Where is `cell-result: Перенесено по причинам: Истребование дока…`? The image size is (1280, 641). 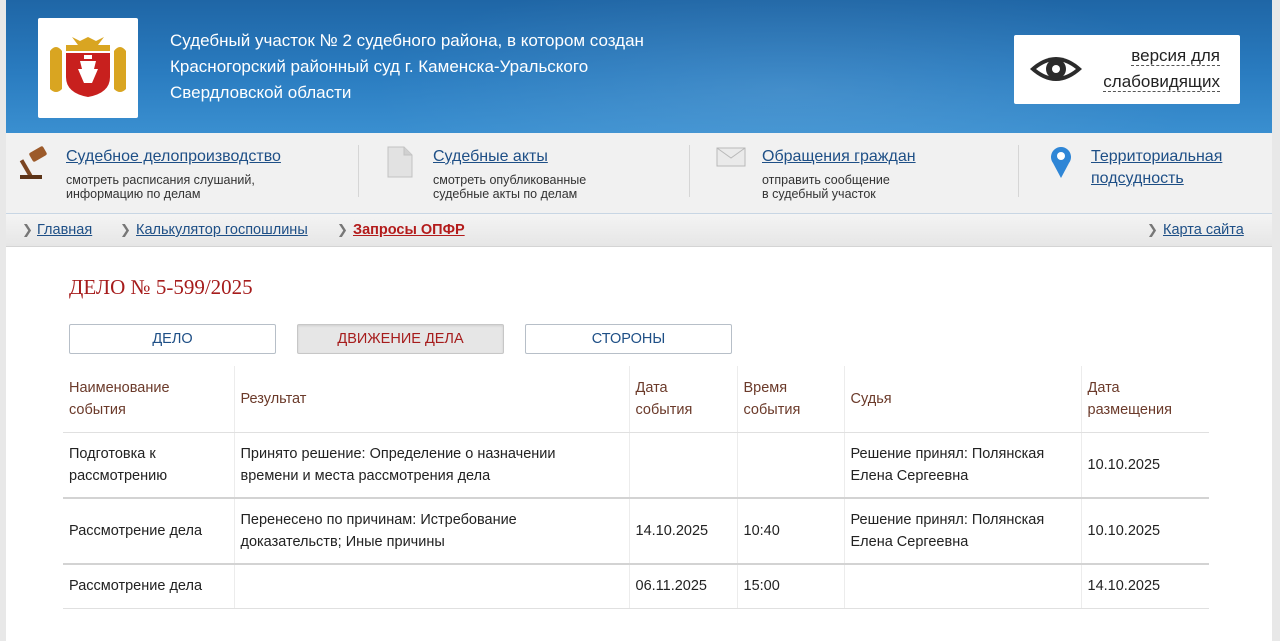 cell-result: Перенесено по причинам: Истребование дока… is located at coordinates (431, 531).